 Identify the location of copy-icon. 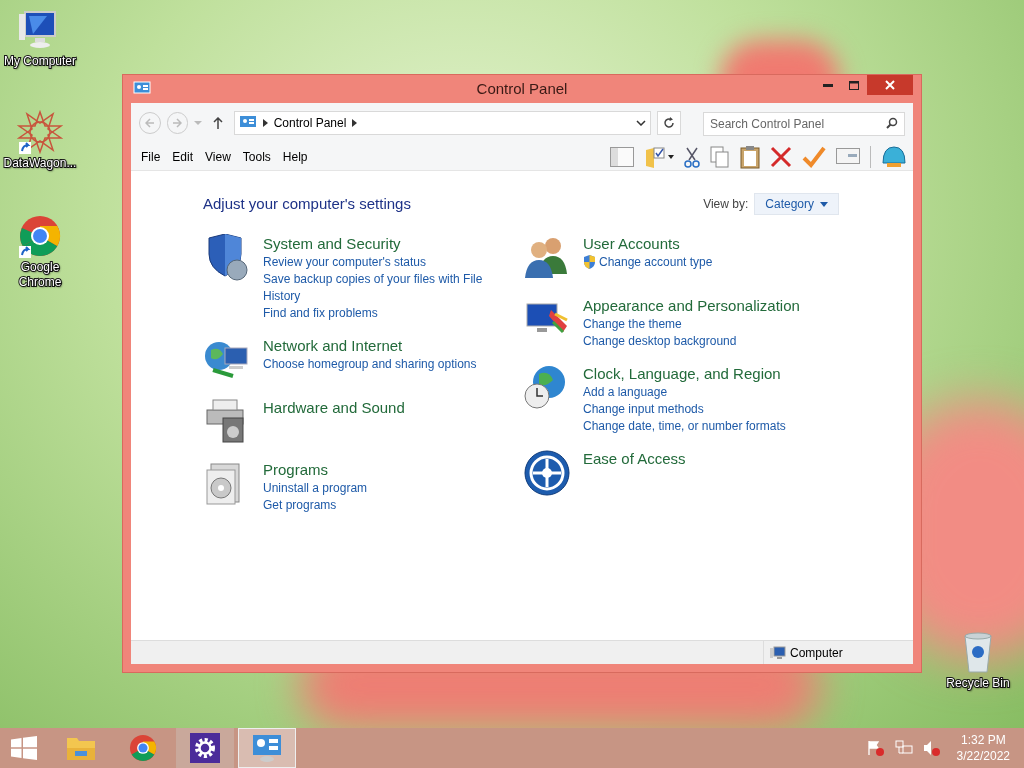
(720, 156).